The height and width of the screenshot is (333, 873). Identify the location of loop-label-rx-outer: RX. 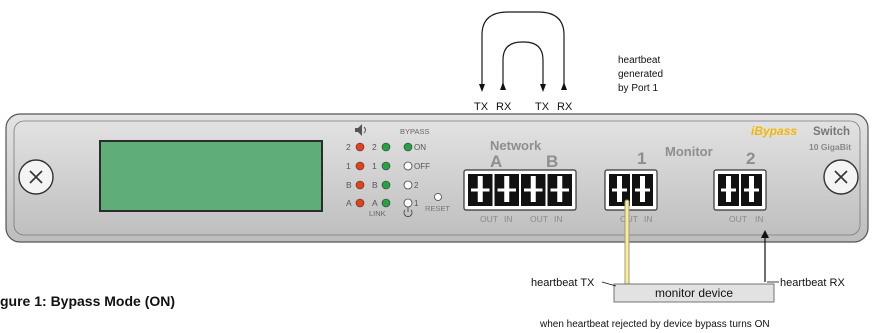
(565, 107).